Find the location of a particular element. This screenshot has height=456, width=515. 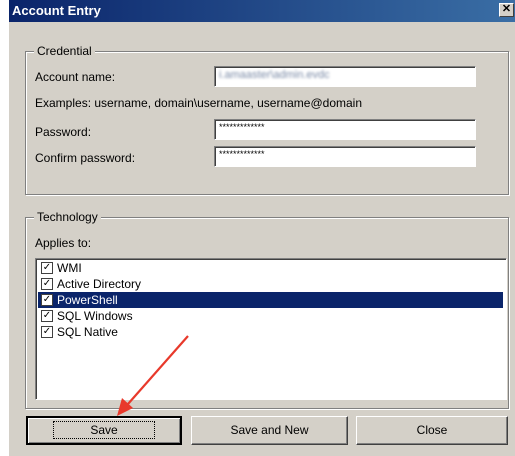

close-button-label: Close is located at coordinates (432, 430).